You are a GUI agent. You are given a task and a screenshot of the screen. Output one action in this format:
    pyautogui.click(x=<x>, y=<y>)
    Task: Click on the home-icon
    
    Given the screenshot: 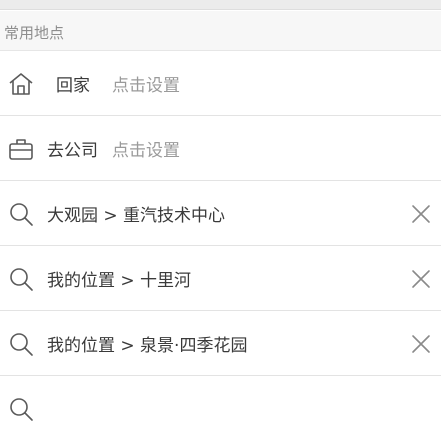 What is the action you would take?
    pyautogui.click(x=21, y=84)
    